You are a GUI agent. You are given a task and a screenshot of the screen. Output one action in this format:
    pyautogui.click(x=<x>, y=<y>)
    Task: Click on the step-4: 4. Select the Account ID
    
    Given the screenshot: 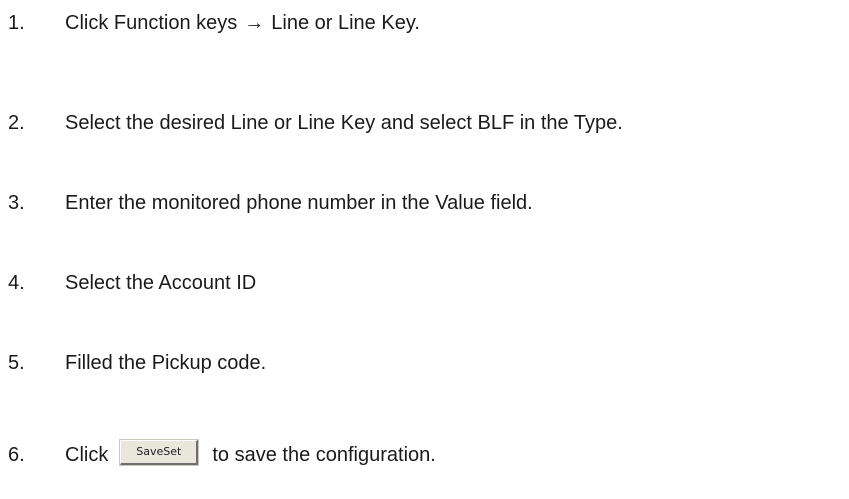 What is the action you would take?
    pyautogui.click(x=132, y=283)
    